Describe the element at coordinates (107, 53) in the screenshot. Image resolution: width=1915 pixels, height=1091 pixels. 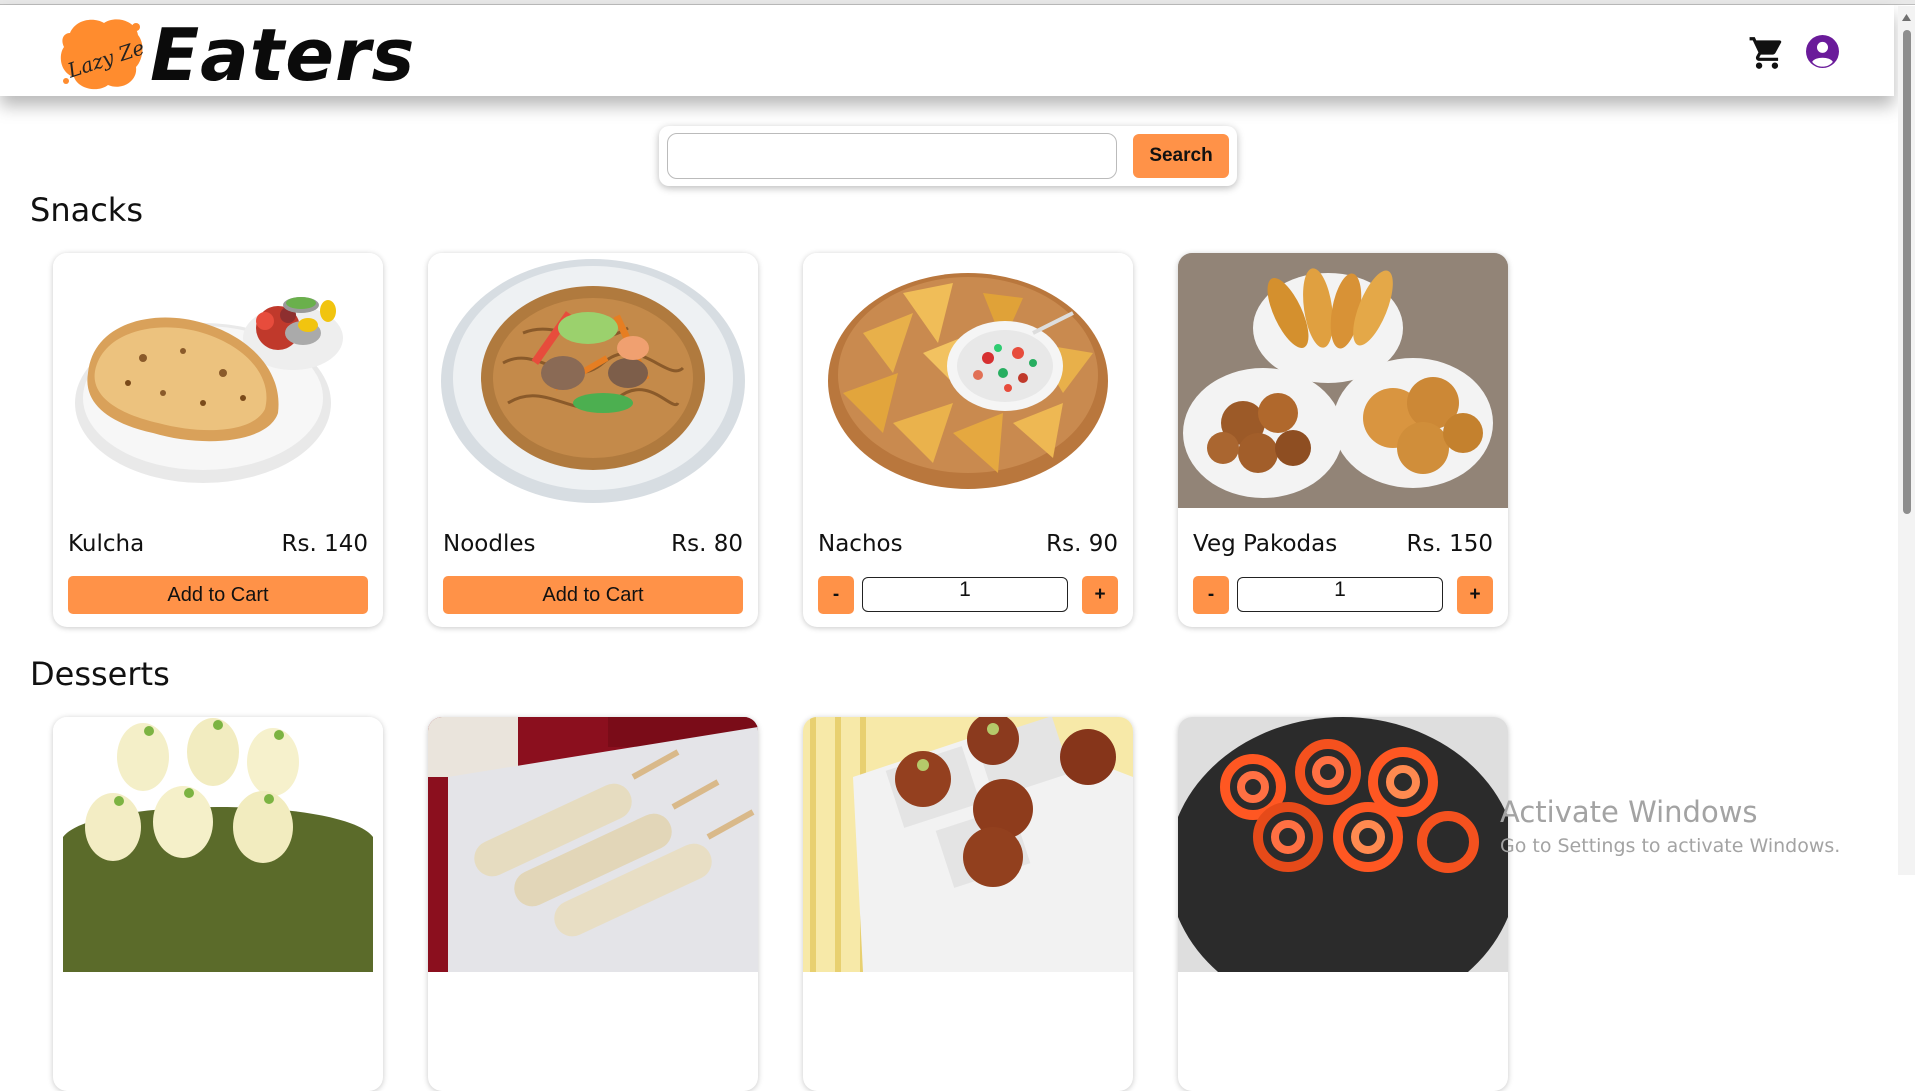
I see `lazyzee-logo: Lazy Zee` at that location.